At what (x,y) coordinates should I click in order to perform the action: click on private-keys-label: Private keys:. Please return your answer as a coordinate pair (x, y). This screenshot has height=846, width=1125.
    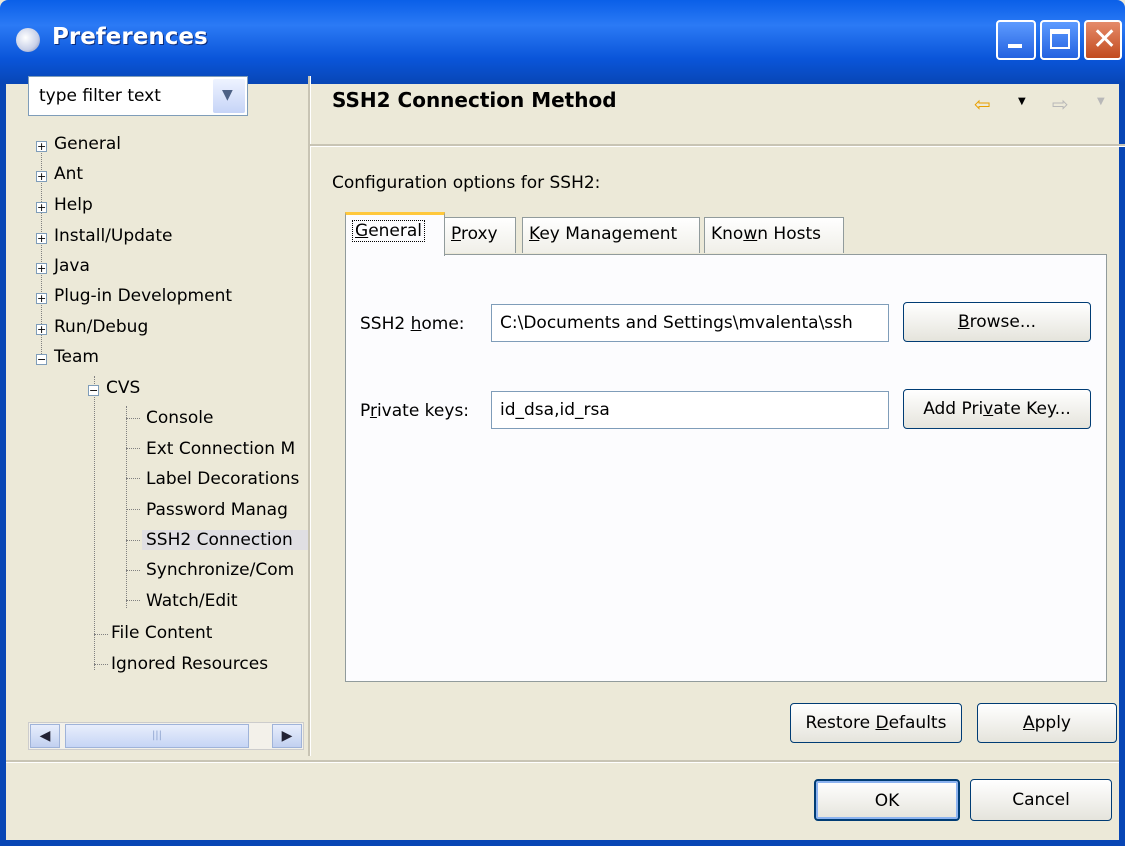
    Looking at the image, I should click on (415, 411).